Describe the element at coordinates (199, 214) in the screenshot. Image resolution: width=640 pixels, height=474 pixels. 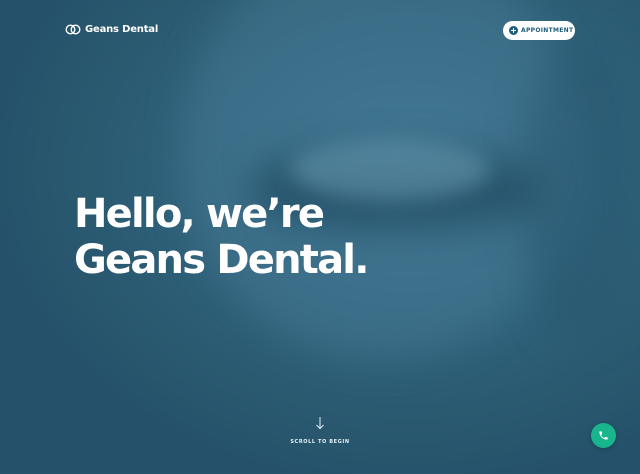
I see `hero-heading-line-1: Hello, we’re` at that location.